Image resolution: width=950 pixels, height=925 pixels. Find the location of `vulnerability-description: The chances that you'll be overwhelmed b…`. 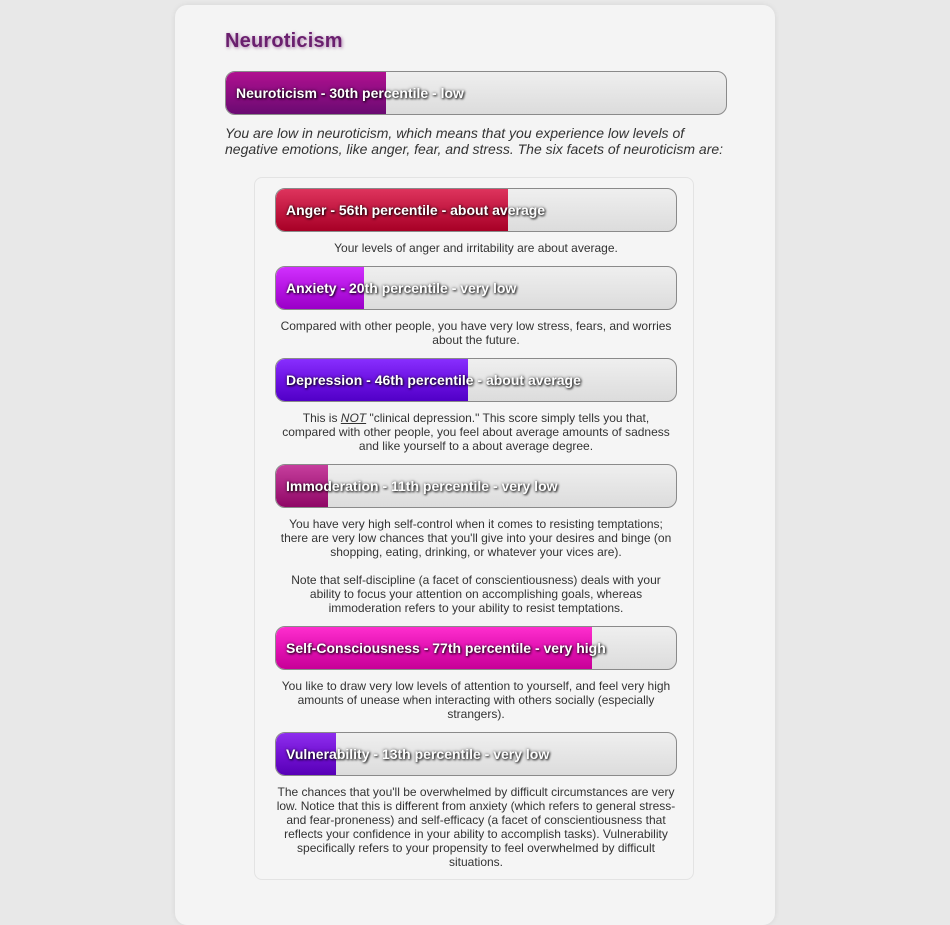

vulnerability-description: The chances that you'll be overwhelmed b… is located at coordinates (476, 827).